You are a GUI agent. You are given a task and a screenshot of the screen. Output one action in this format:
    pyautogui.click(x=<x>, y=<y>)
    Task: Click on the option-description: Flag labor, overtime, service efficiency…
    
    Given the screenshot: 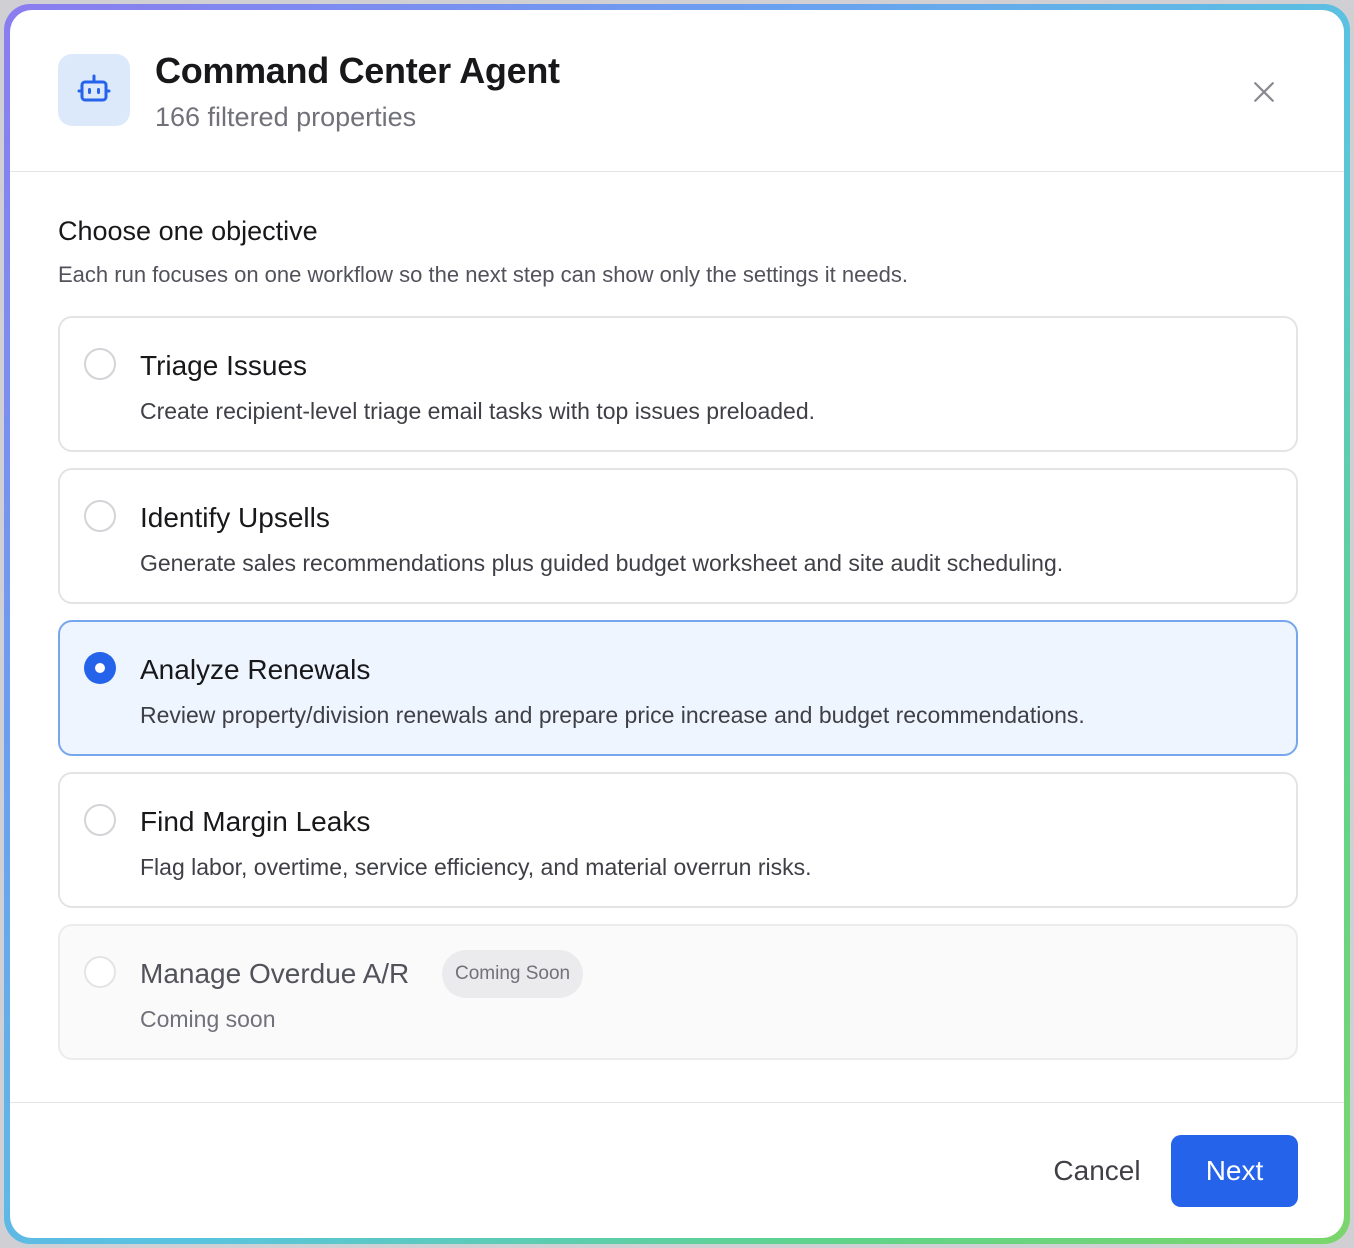 What is the action you would take?
    pyautogui.click(x=476, y=867)
    